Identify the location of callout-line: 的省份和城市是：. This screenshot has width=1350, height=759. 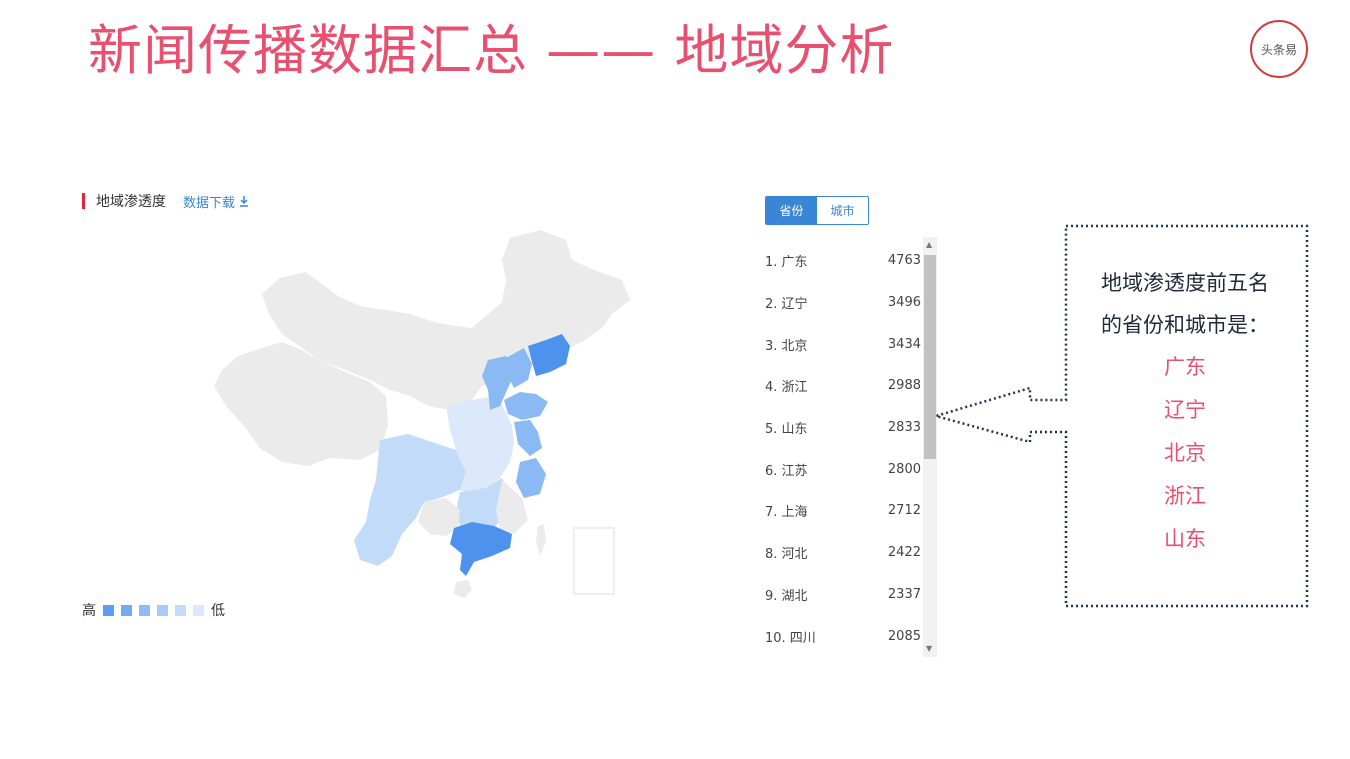
(1185, 325).